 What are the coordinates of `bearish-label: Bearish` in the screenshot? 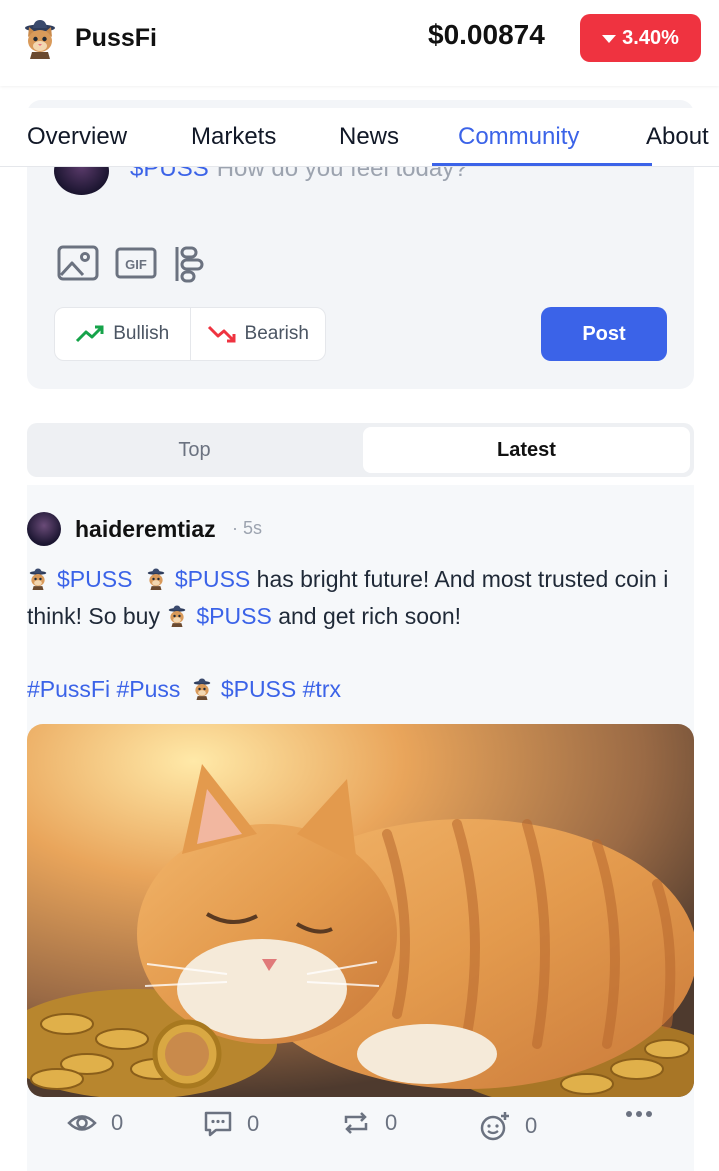 It's located at (276, 333).